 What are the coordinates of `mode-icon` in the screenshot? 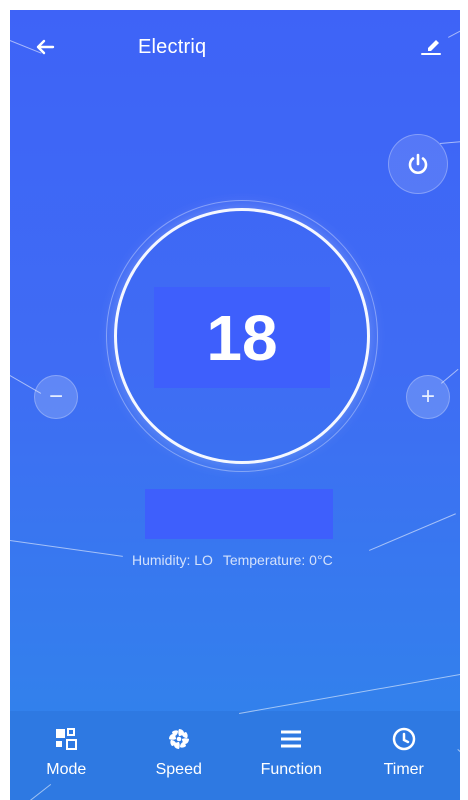 It's located at (66, 739).